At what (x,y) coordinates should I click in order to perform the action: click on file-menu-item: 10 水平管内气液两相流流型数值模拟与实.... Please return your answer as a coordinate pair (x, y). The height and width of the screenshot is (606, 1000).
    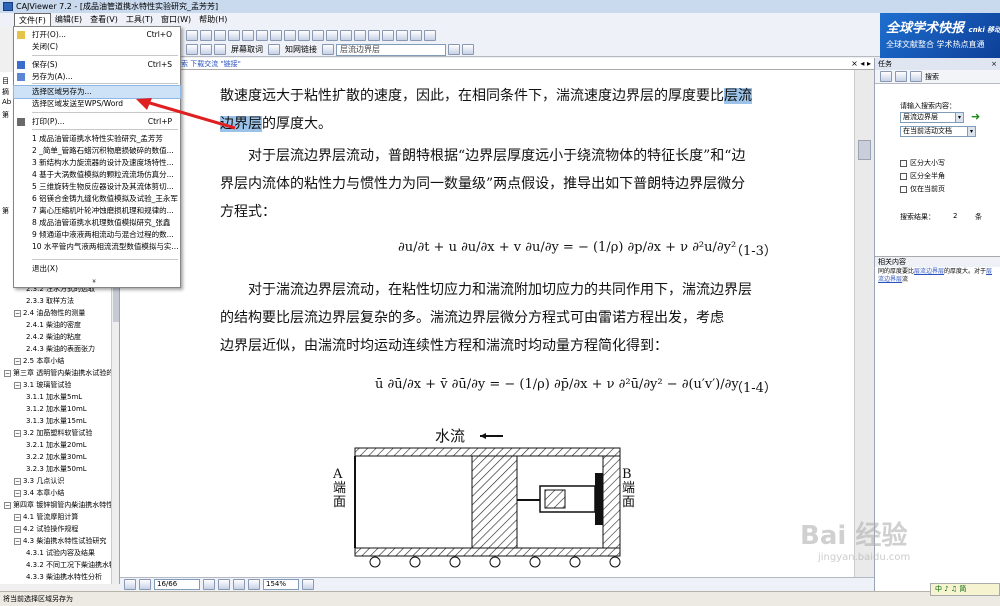
    Looking at the image, I should click on (97, 247).